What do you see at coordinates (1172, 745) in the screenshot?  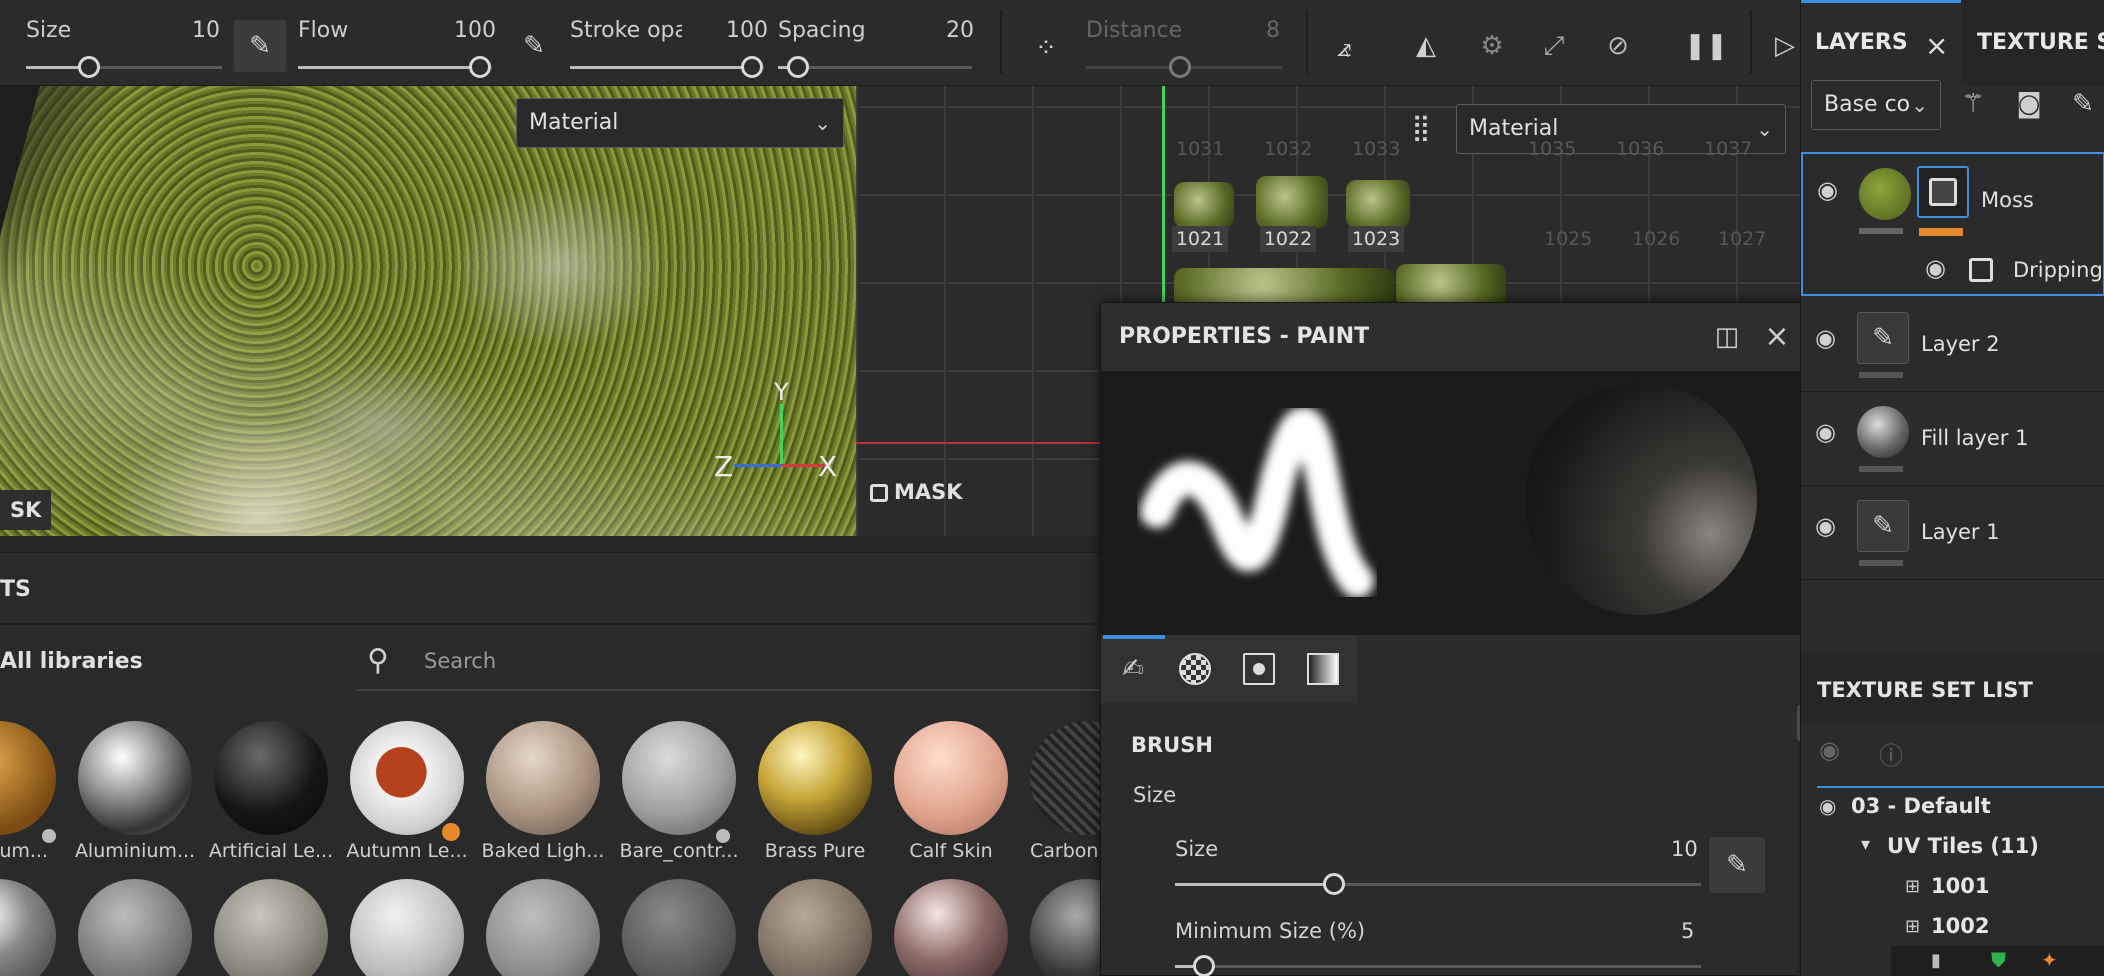 I see `brush-section-title: BRUSH` at bounding box center [1172, 745].